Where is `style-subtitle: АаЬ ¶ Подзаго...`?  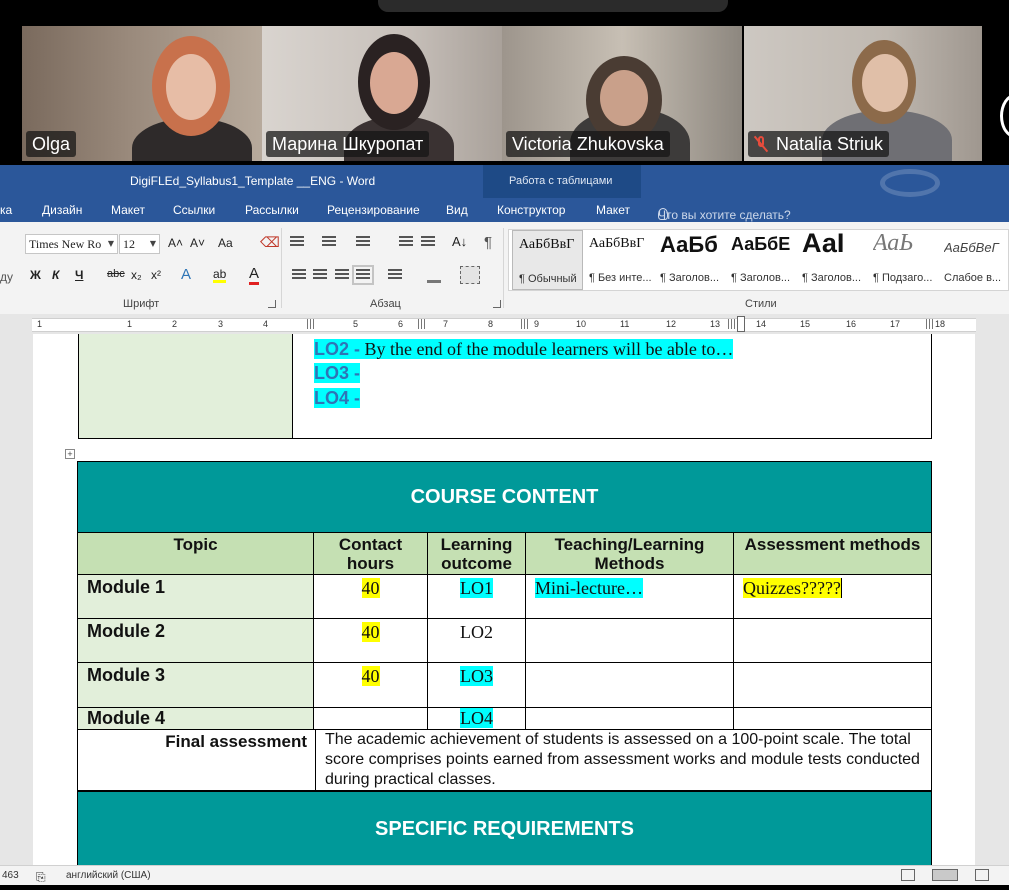
style-subtitle: АаЬ ¶ Подзаго... is located at coordinates (902, 260).